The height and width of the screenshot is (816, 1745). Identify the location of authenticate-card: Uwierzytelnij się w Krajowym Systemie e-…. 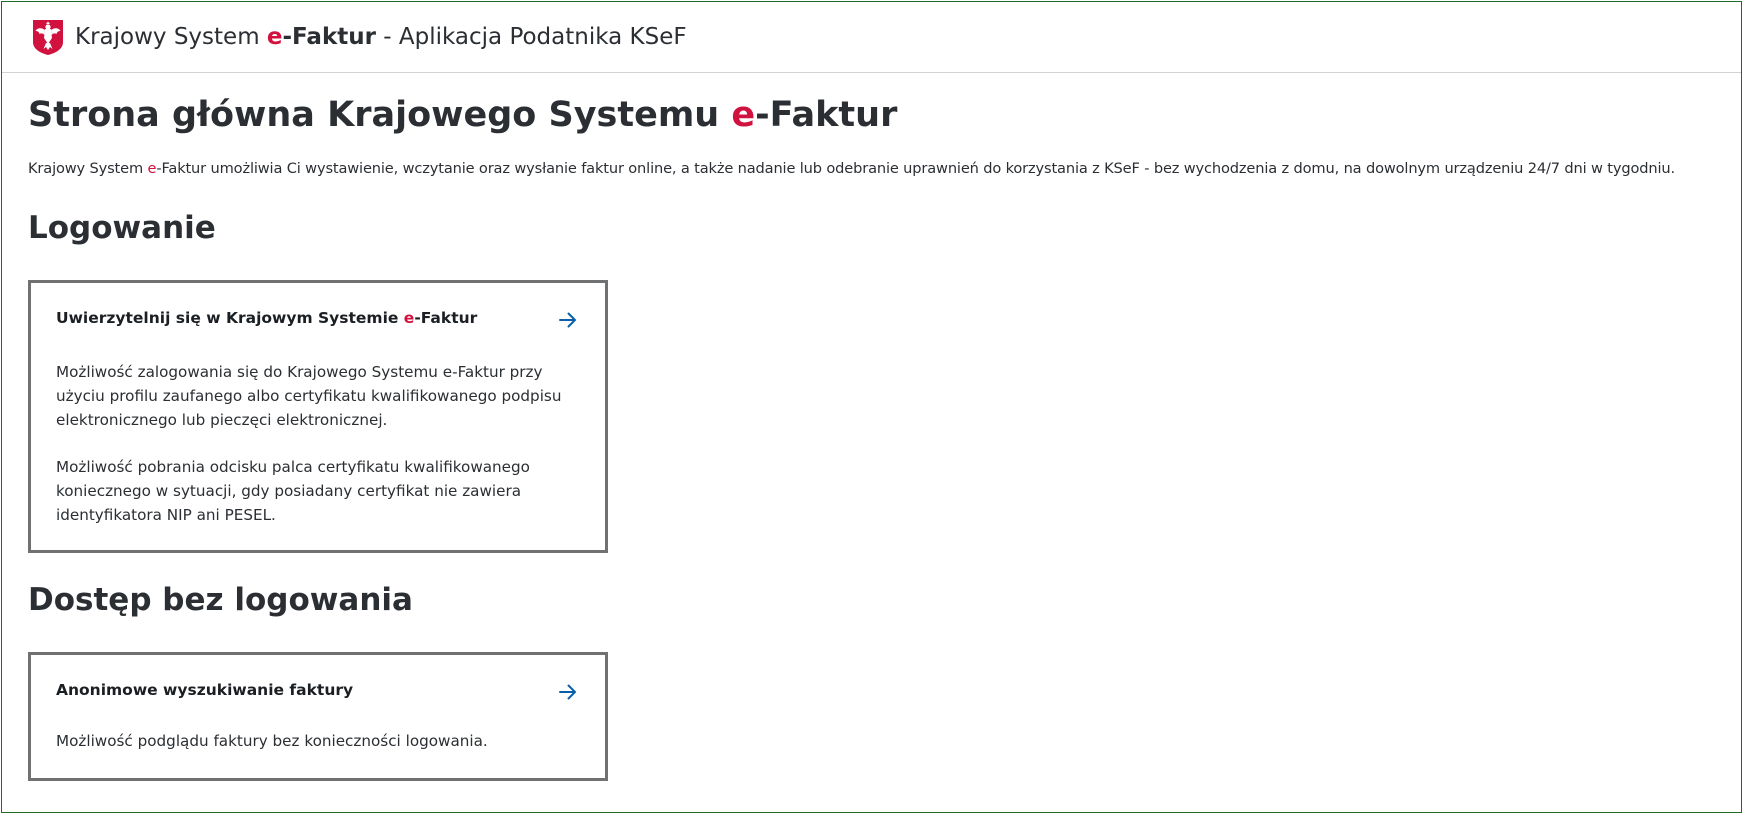
(318, 416).